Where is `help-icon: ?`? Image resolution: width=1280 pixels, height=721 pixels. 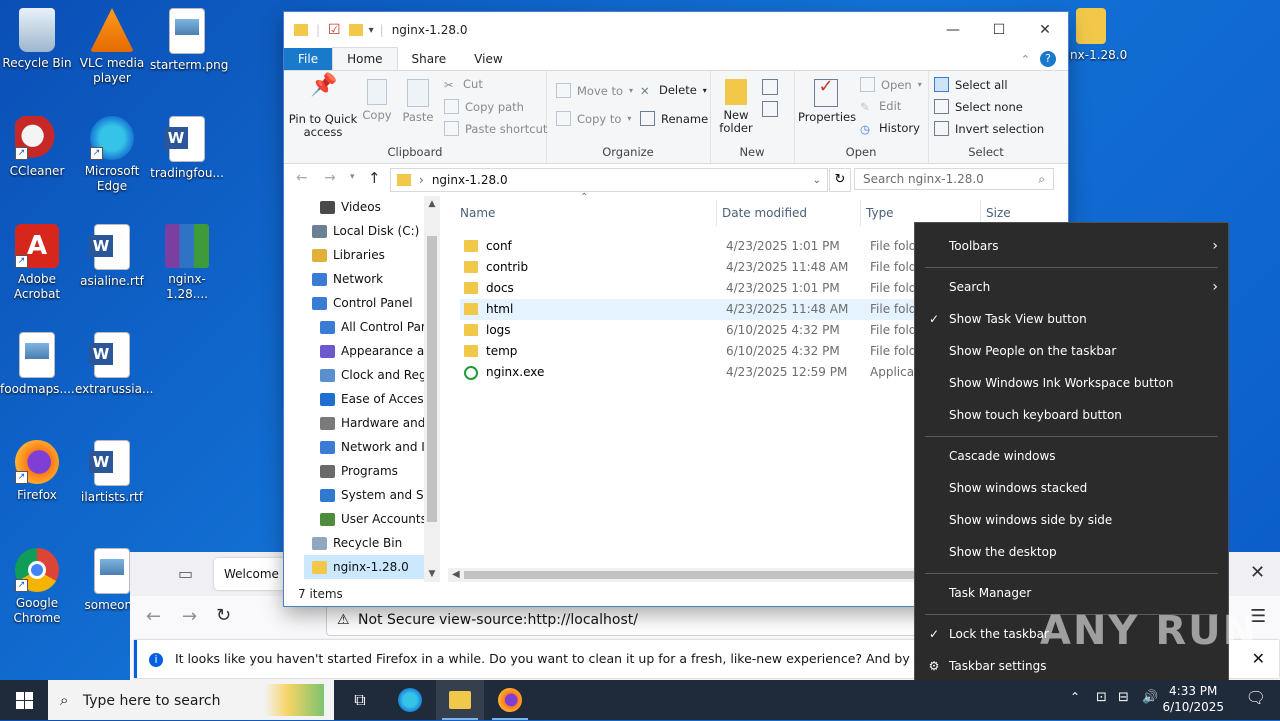
help-icon: ? is located at coordinates (1048, 59).